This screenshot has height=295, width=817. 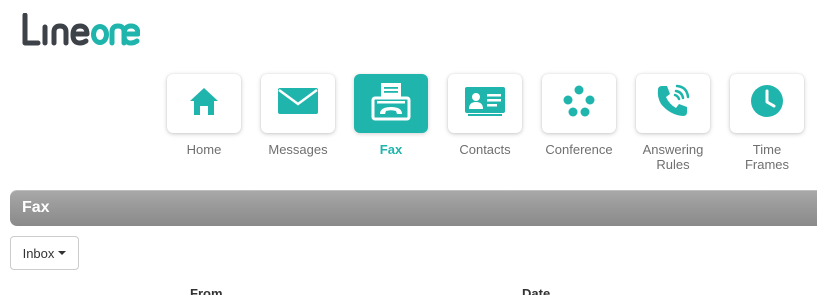 I want to click on nav-tile-conference, so click(x=579, y=103).